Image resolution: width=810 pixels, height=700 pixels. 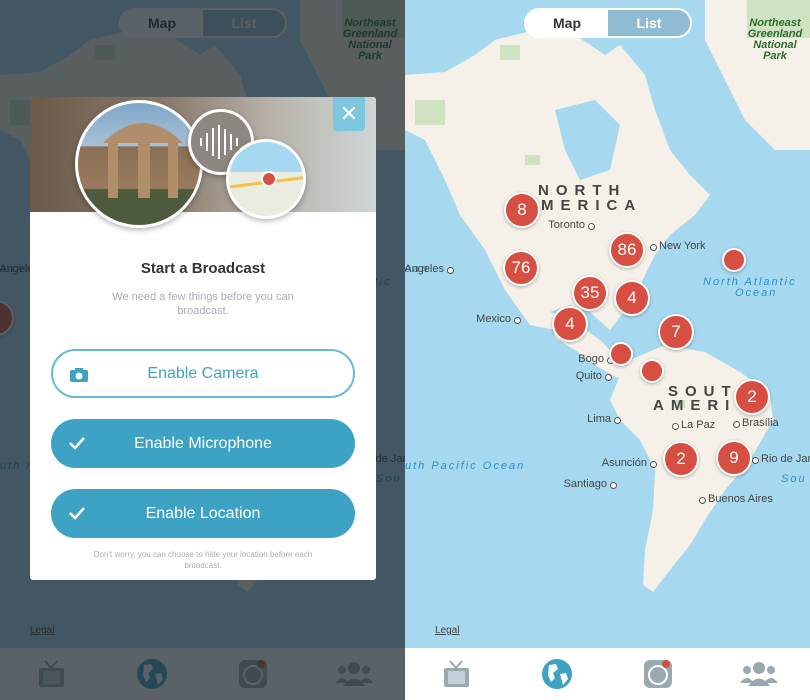 I want to click on broadcast-cluster-marker: 76, so click(x=521, y=268).